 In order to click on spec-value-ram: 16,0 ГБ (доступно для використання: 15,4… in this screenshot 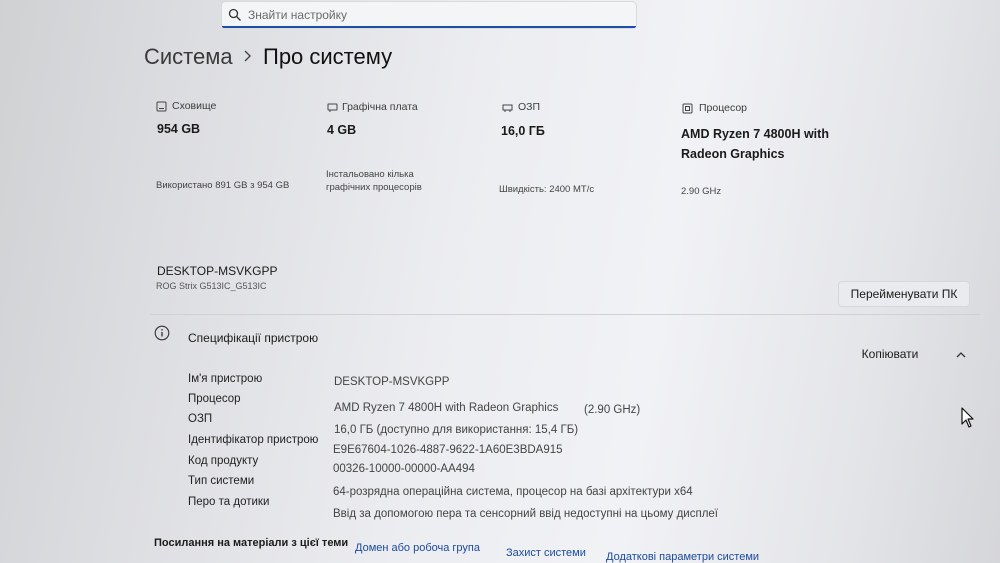, I will do `click(456, 430)`.